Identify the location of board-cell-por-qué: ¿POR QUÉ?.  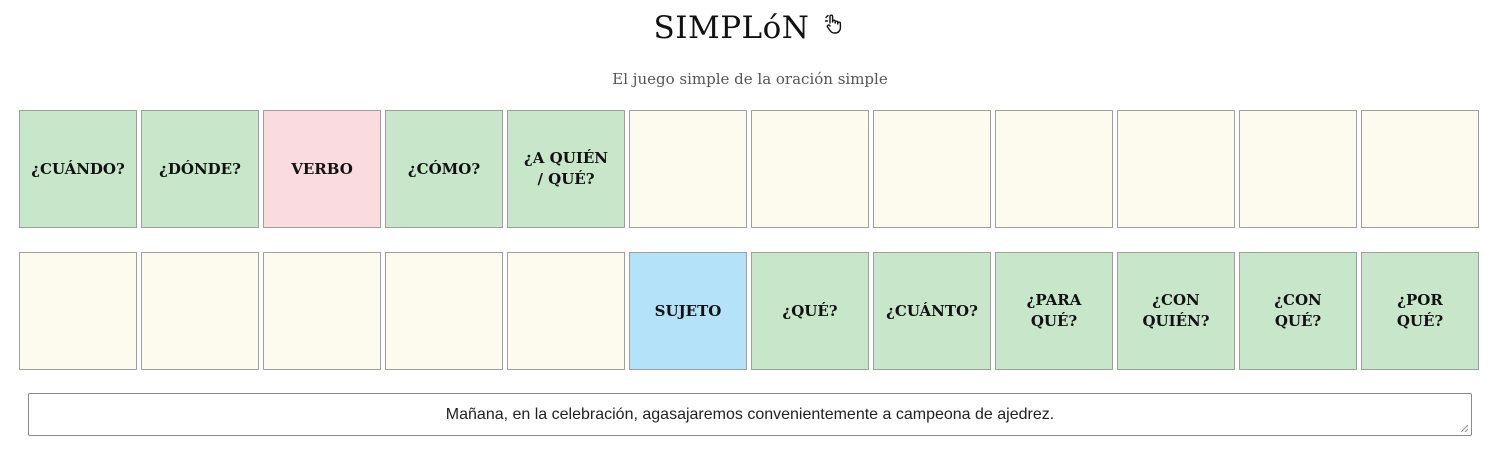
(1420, 311).